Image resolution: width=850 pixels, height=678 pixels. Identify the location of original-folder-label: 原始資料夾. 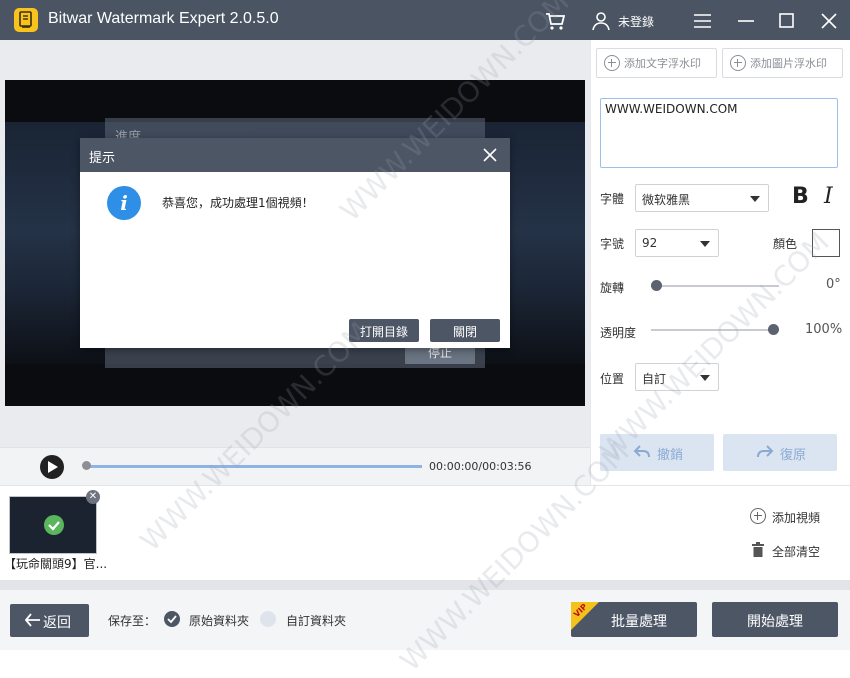
(219, 620).